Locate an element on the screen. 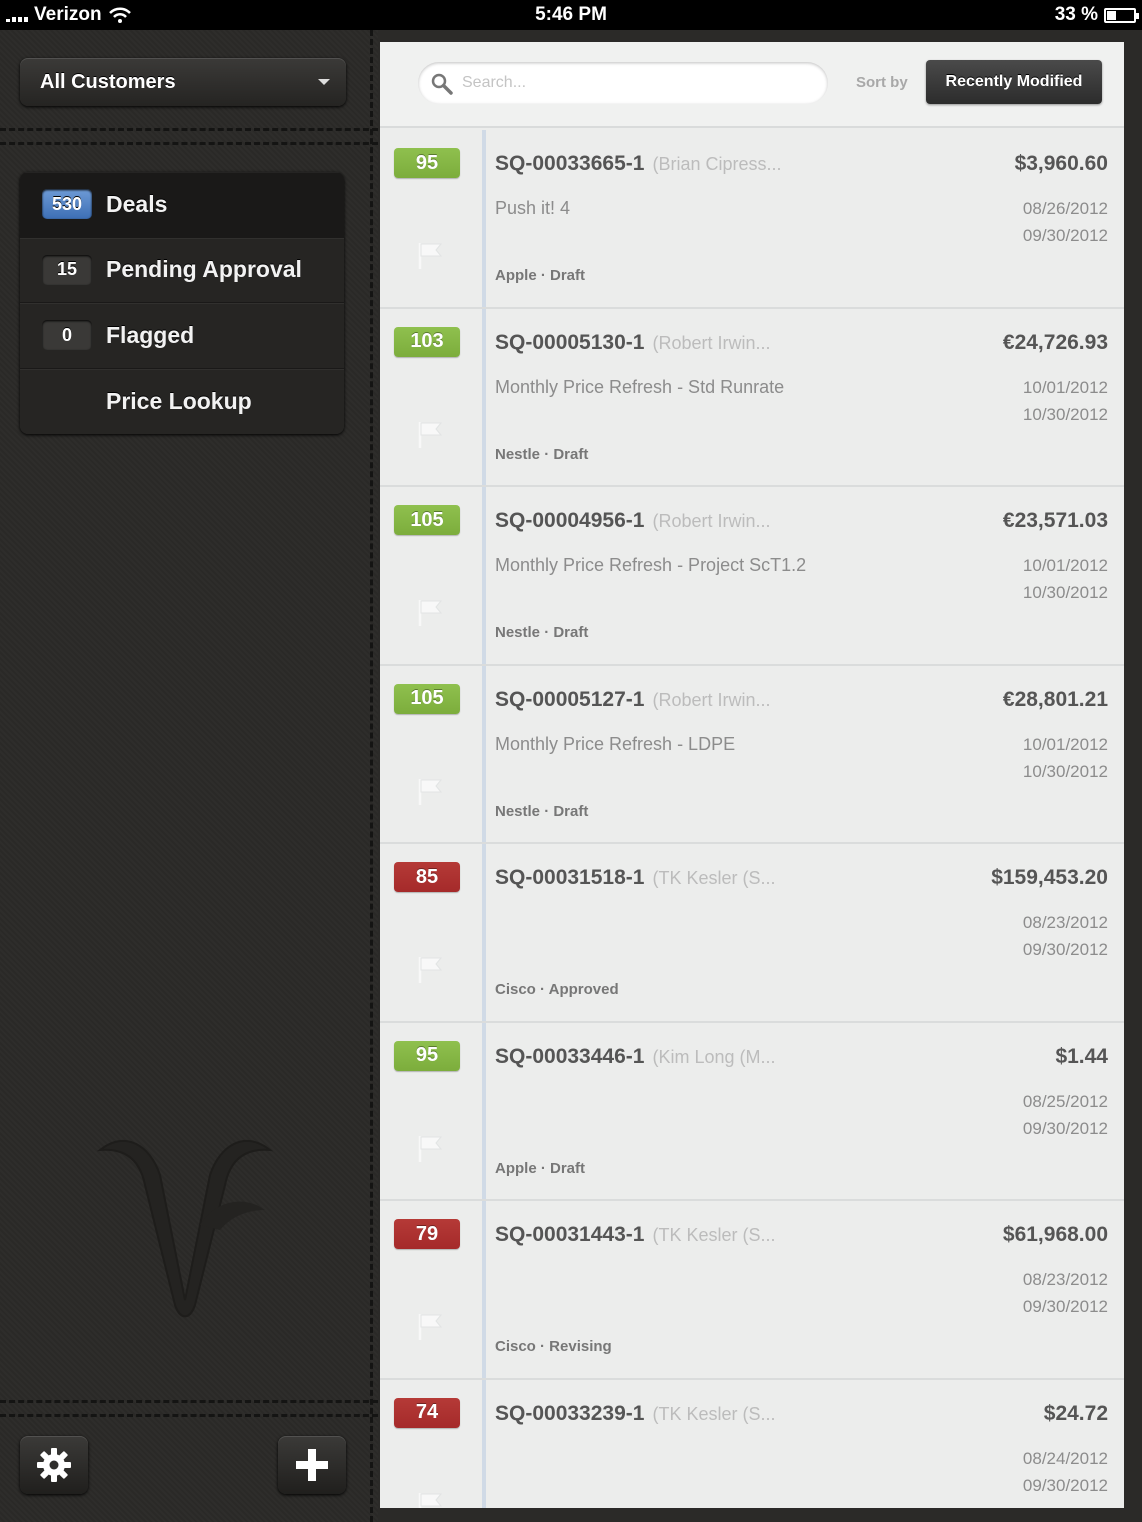 Image resolution: width=1142 pixels, height=1522 pixels. deal-amount: $1.44 is located at coordinates (1081, 1056).